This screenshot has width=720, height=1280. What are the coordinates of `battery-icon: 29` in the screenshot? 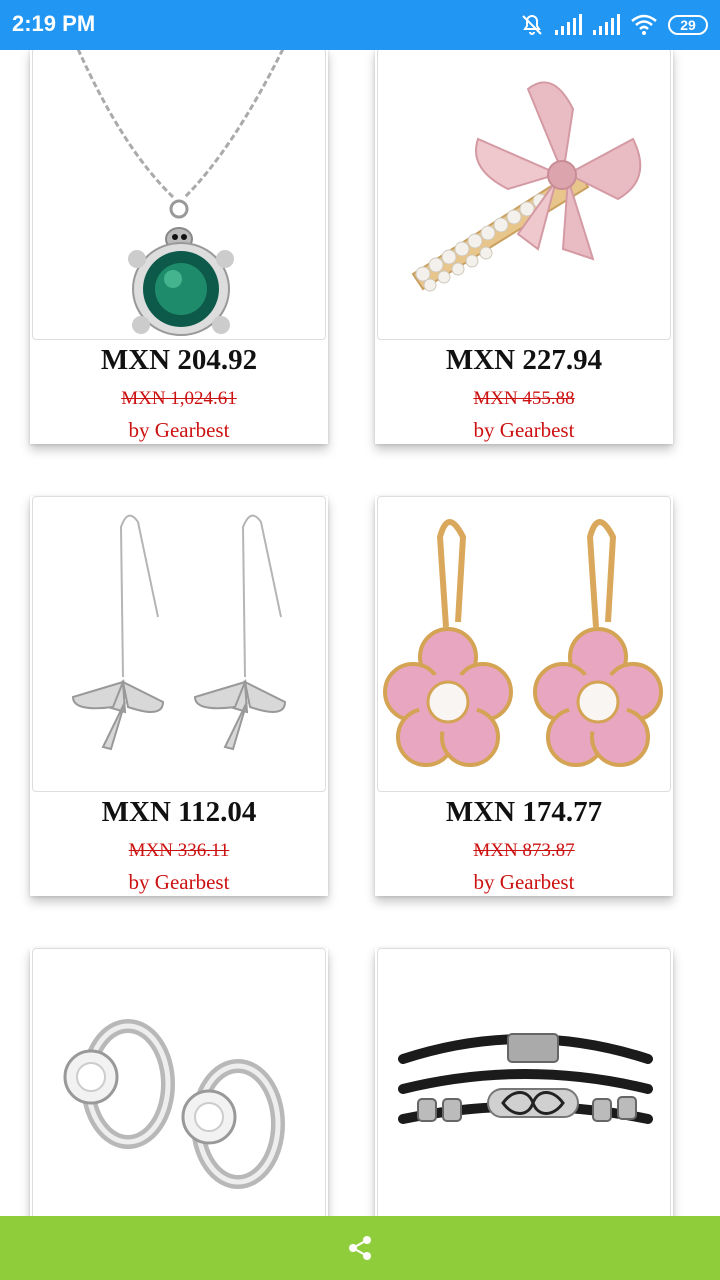 It's located at (688, 25).